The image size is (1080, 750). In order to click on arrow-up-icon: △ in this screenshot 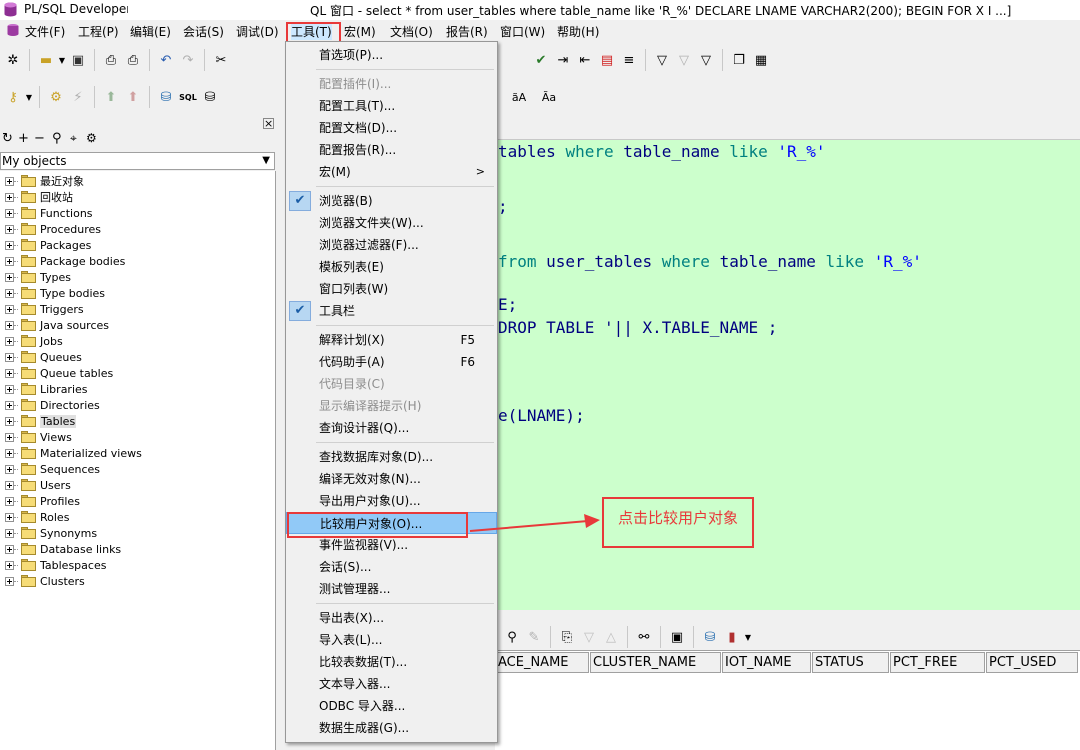, I will do `click(611, 637)`.